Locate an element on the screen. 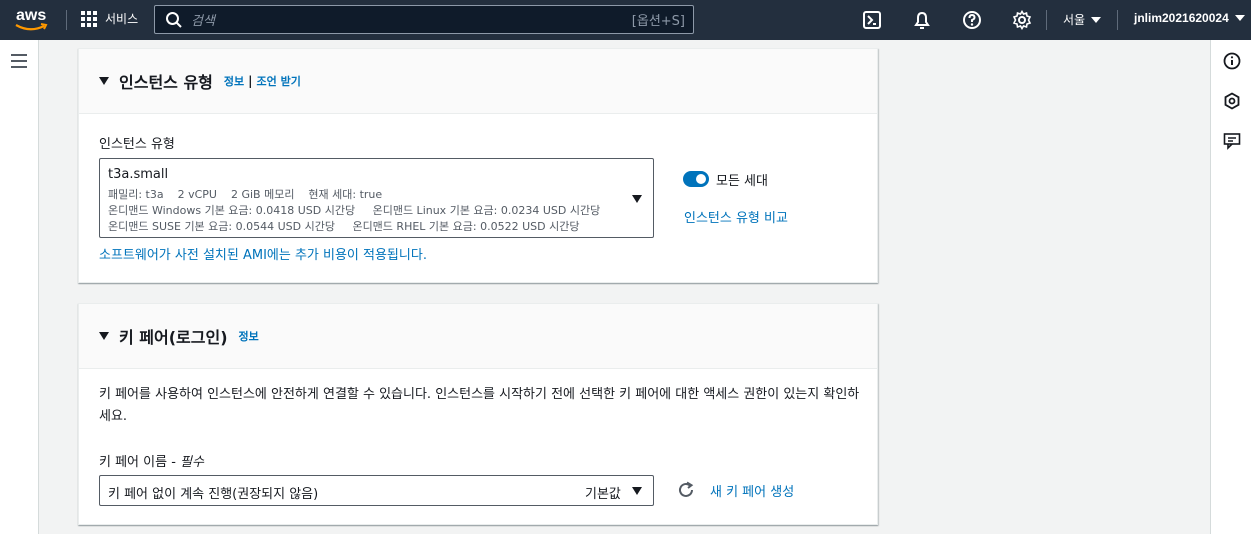  notifications-bell-icon is located at coordinates (922, 20).